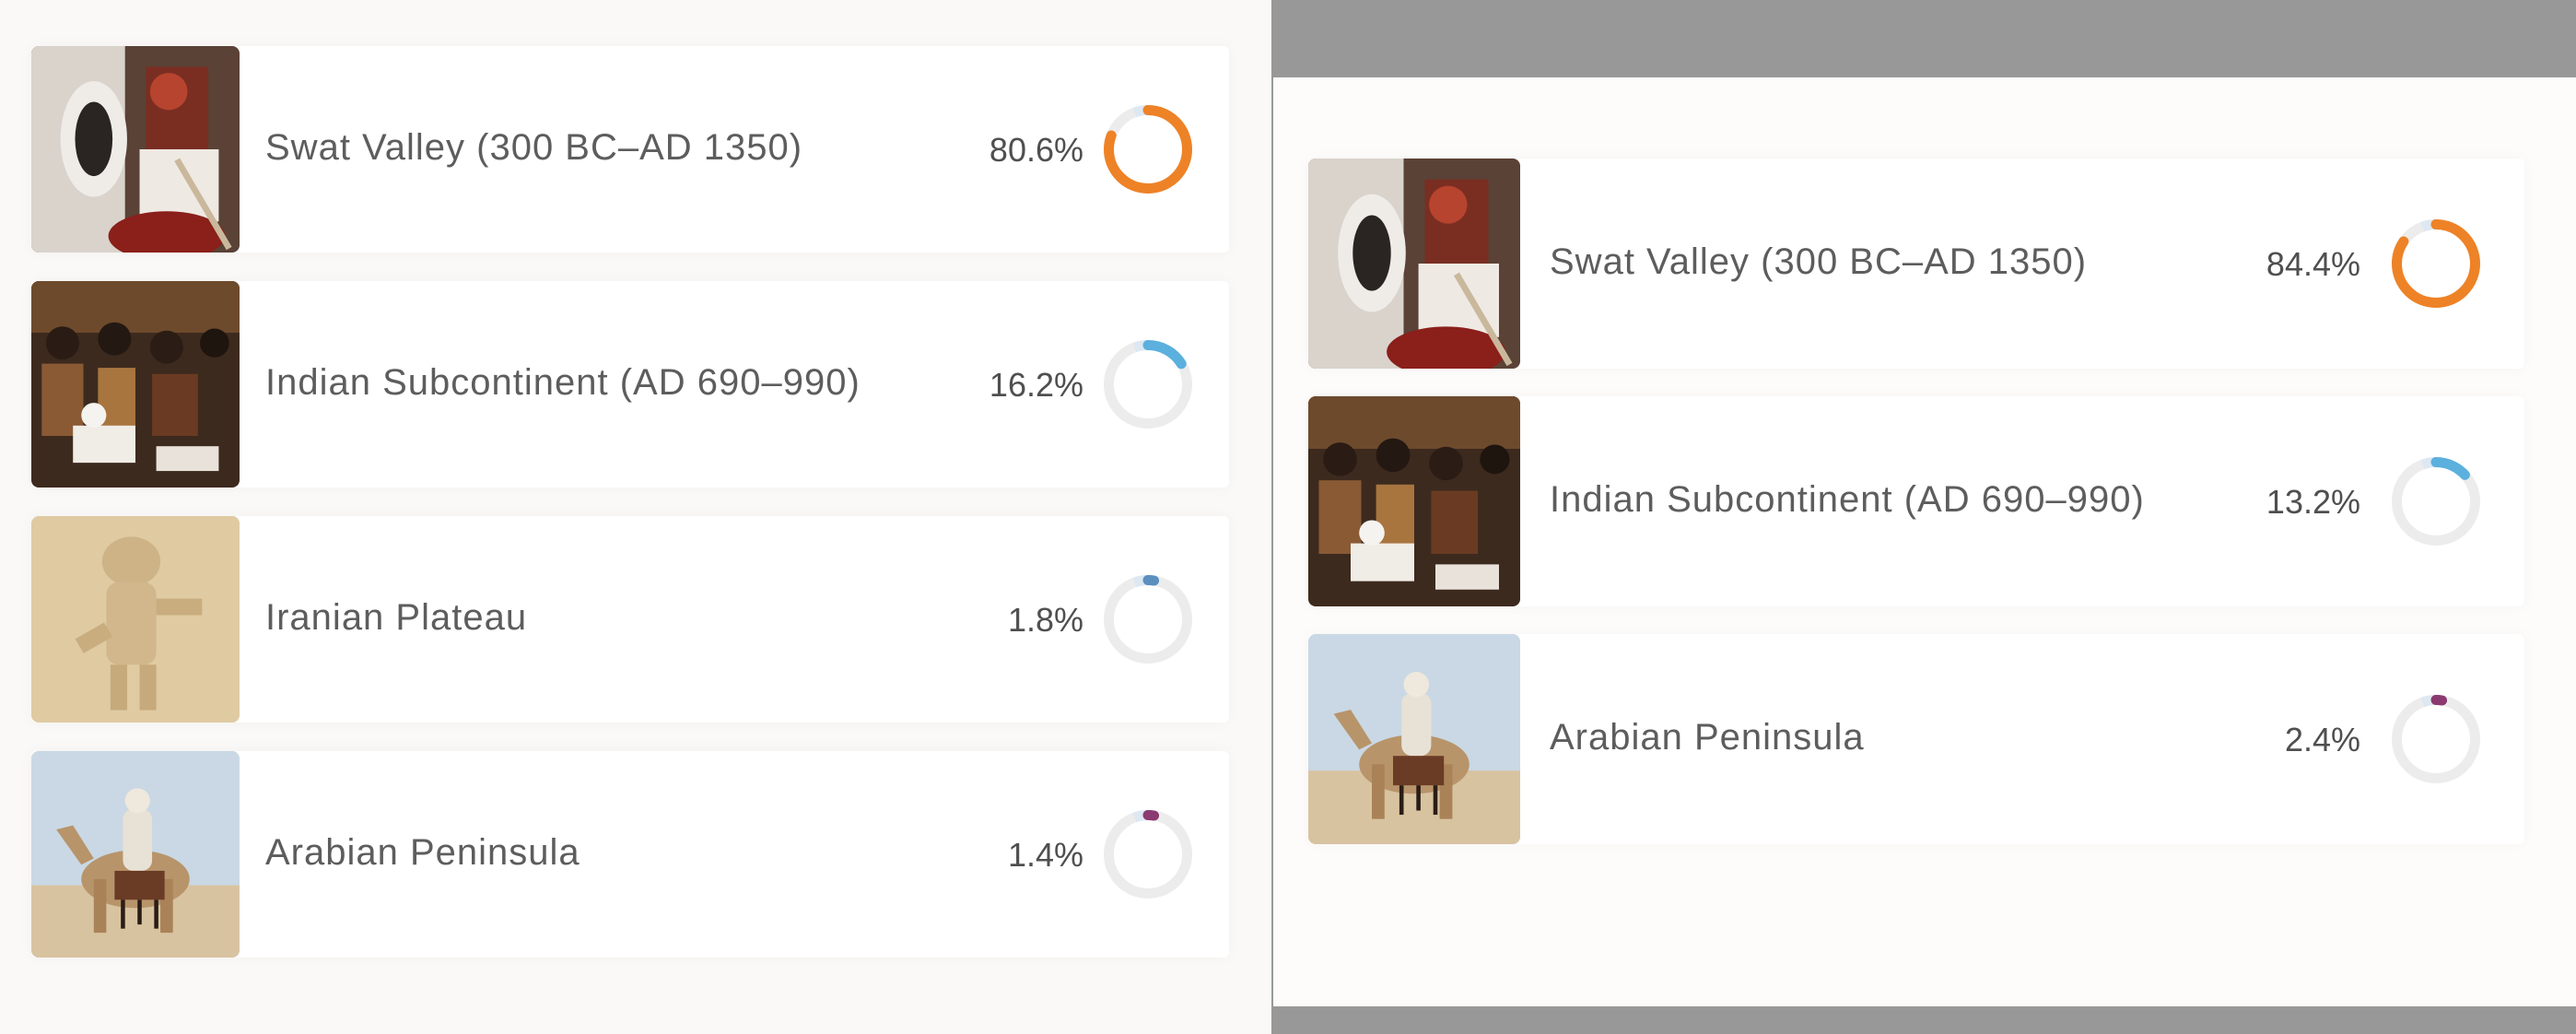 The width and height of the screenshot is (2576, 1034). I want to click on ancestry-row: Swat Valley (300 BC–AD 1350) 80.6%, so click(630, 149).